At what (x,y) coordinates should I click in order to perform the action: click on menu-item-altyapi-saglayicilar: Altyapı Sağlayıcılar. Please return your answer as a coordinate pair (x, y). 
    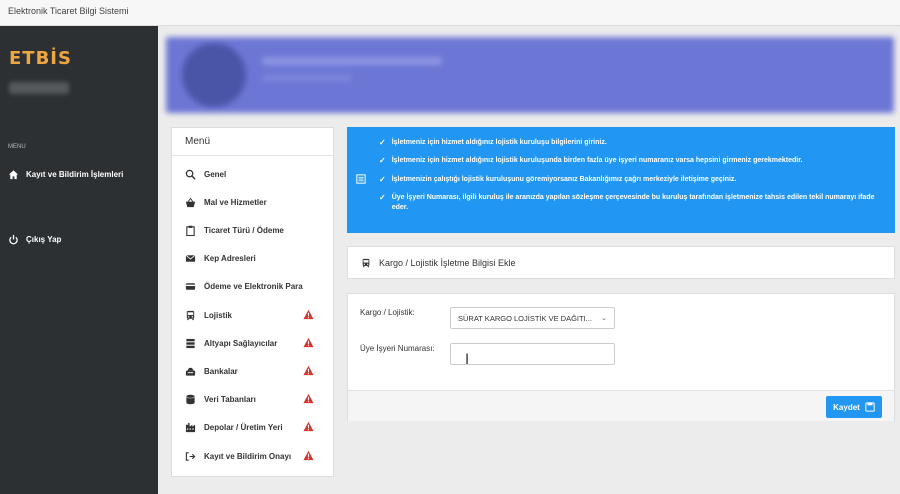
    Looking at the image, I should click on (254, 343).